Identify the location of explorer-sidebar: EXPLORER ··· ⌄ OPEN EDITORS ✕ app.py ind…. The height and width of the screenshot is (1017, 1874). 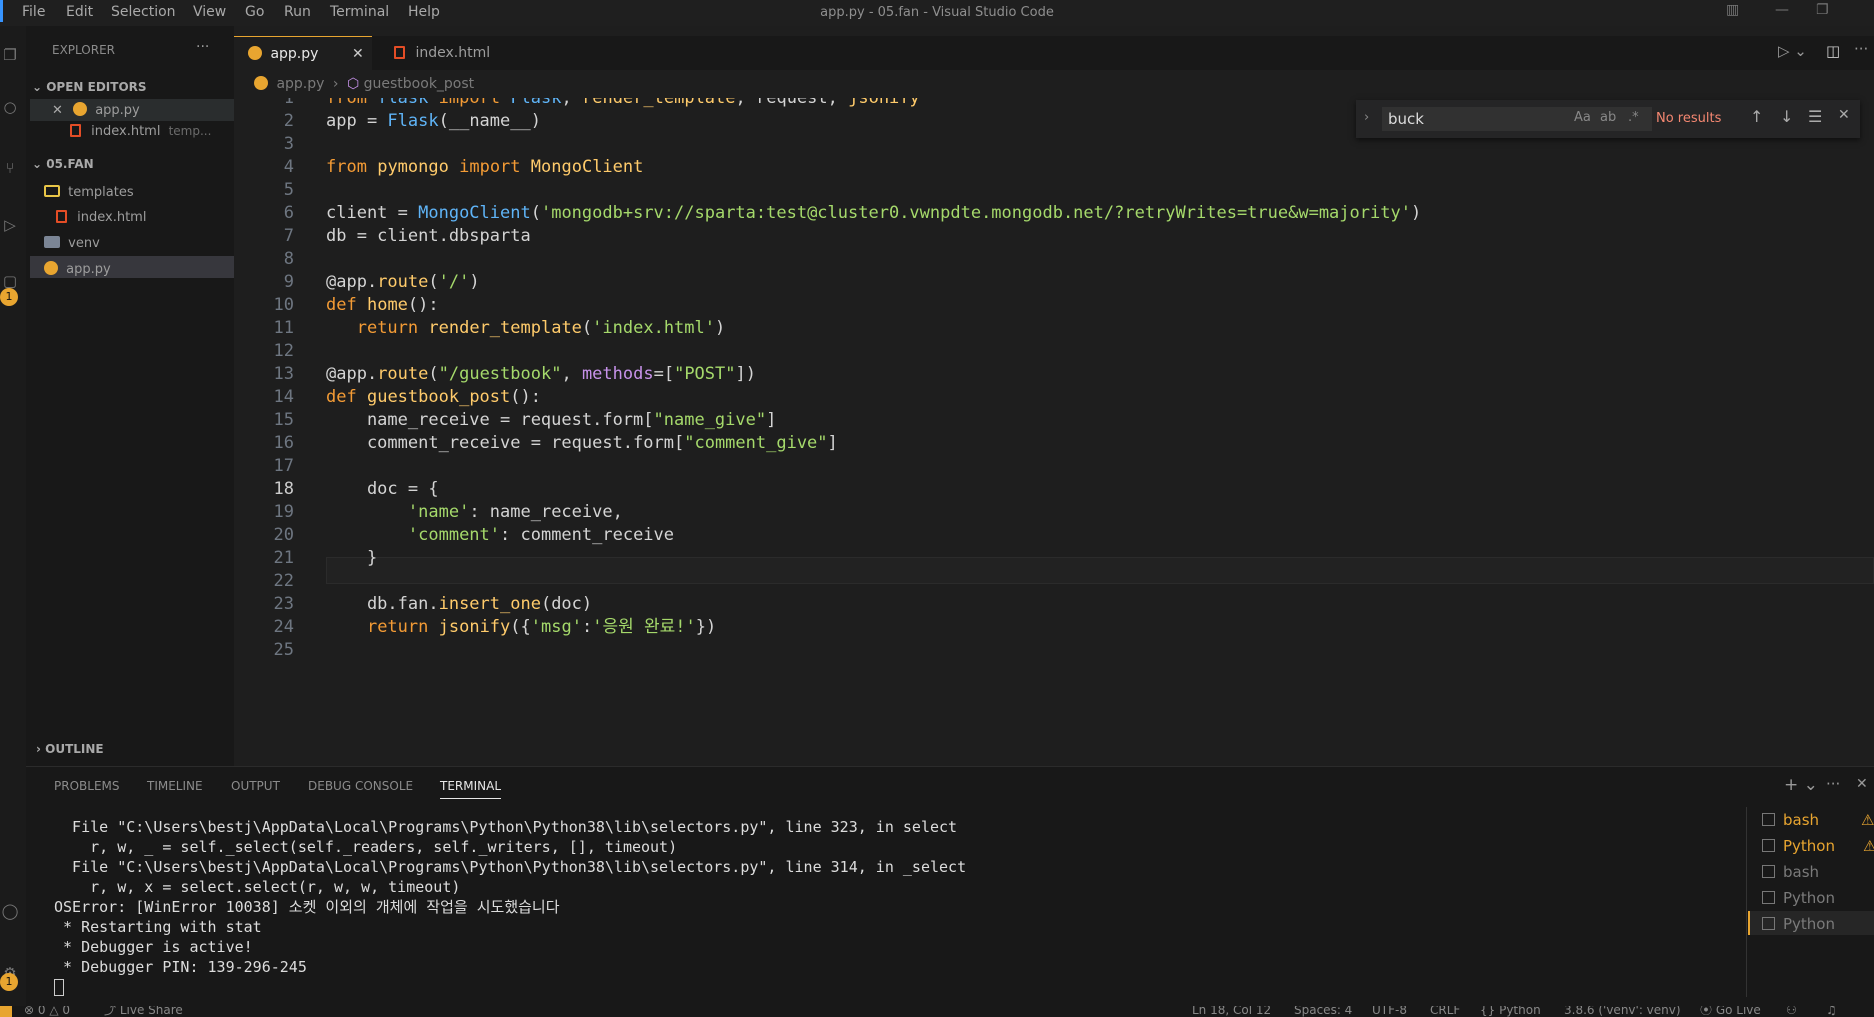
(130, 396).